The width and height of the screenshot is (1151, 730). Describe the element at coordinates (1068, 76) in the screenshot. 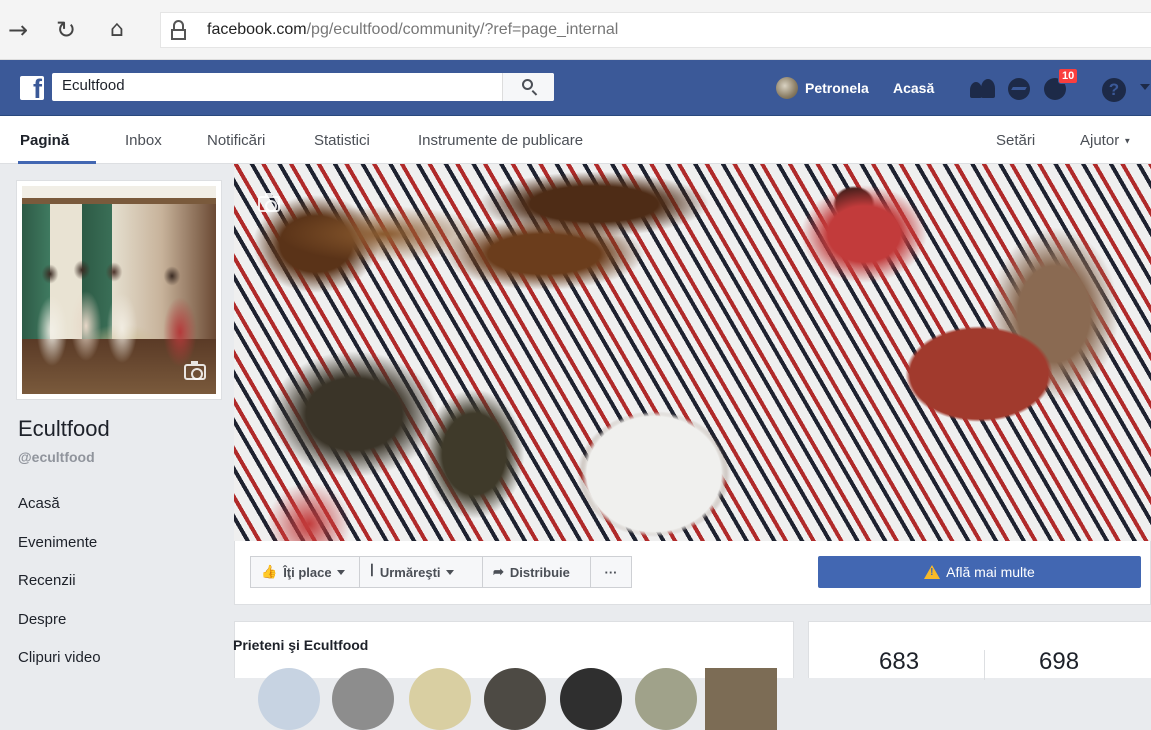

I see `notification-badge: 10` at that location.